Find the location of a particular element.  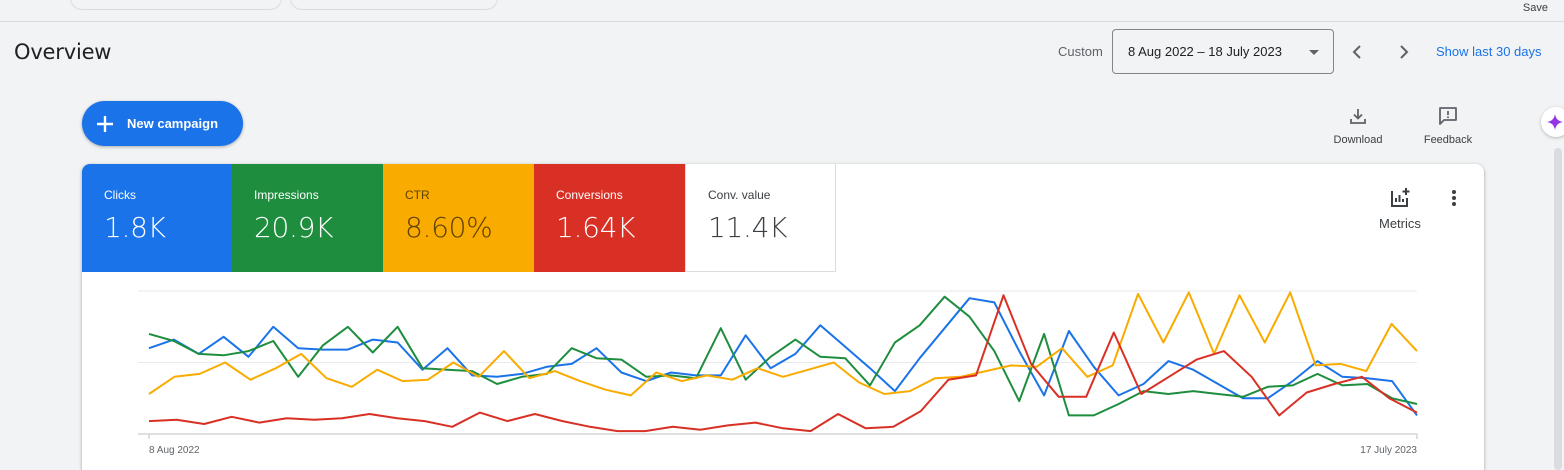

sparkle-assistant-button is located at coordinates (1552, 122).